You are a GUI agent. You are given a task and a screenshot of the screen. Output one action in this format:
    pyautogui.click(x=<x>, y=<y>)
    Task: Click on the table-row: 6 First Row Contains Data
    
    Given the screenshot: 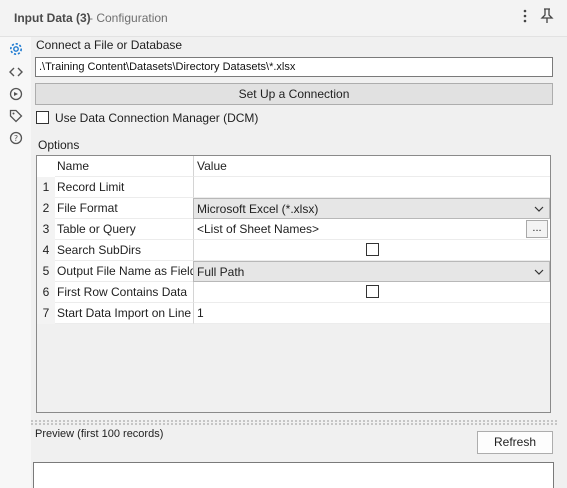 What is the action you would take?
    pyautogui.click(x=293, y=292)
    